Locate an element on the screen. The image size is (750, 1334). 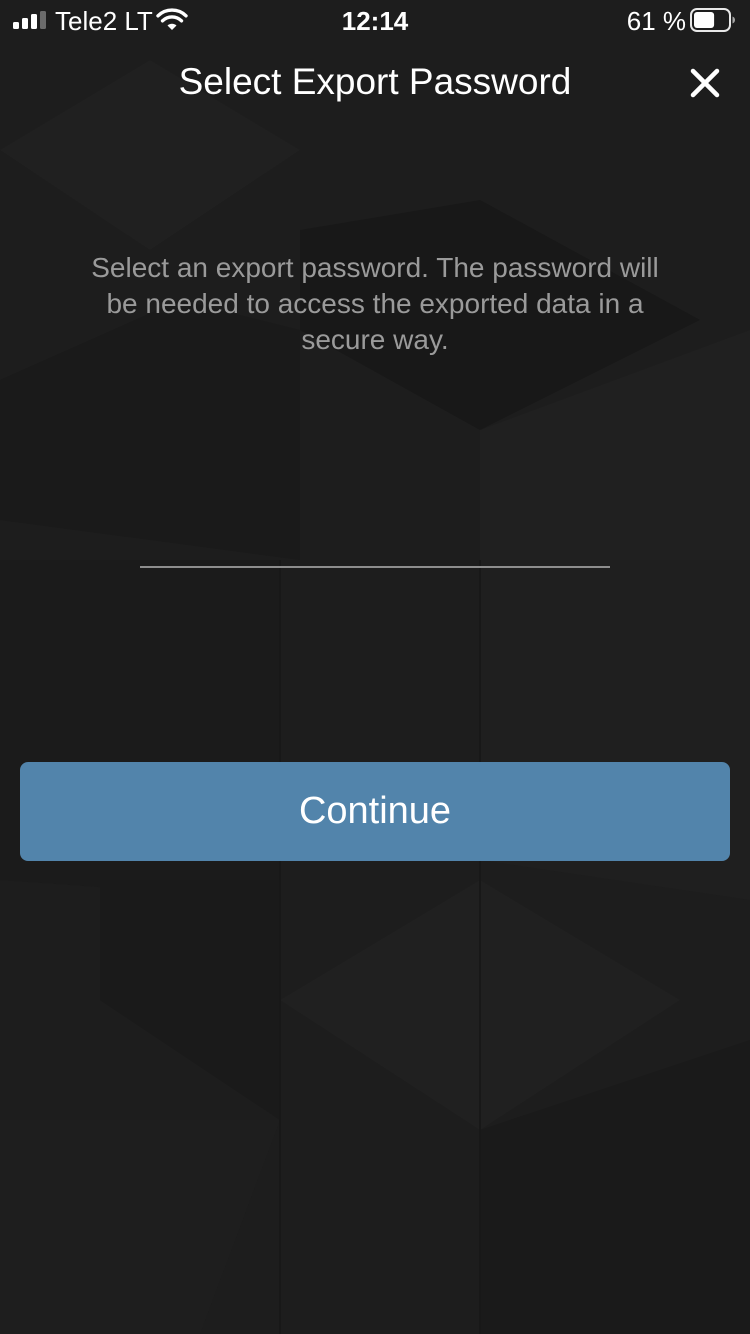
password-input is located at coordinates (375, 534).